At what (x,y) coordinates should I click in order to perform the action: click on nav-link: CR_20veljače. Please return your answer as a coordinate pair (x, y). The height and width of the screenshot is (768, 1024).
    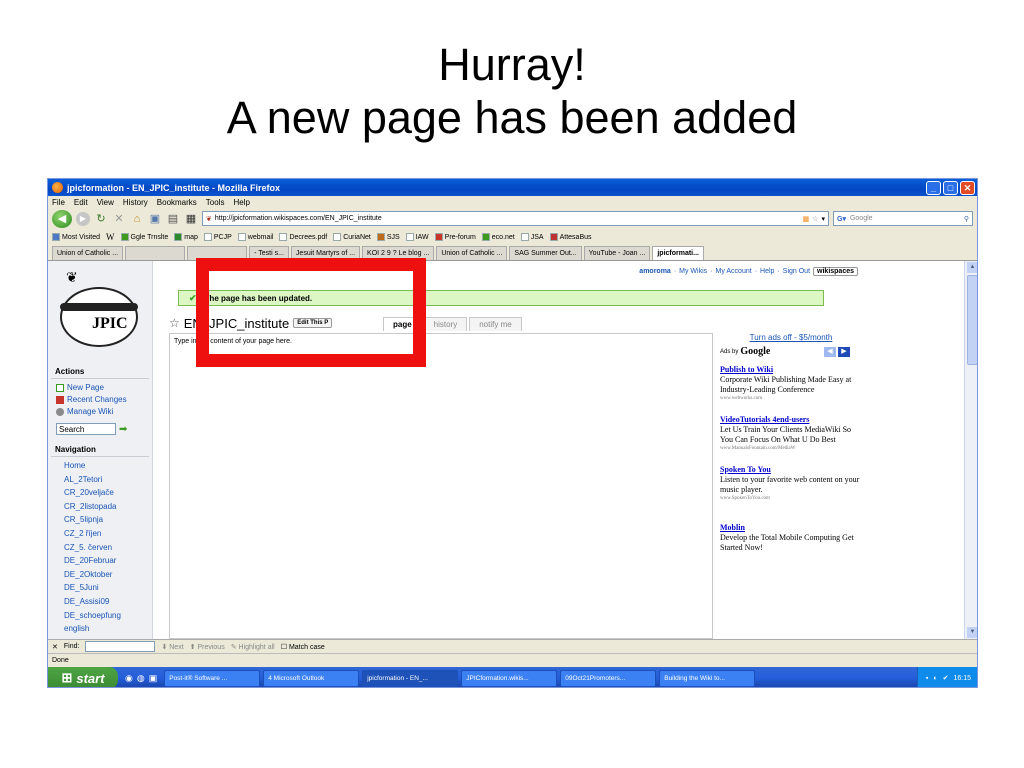
    Looking at the image, I should click on (100, 493).